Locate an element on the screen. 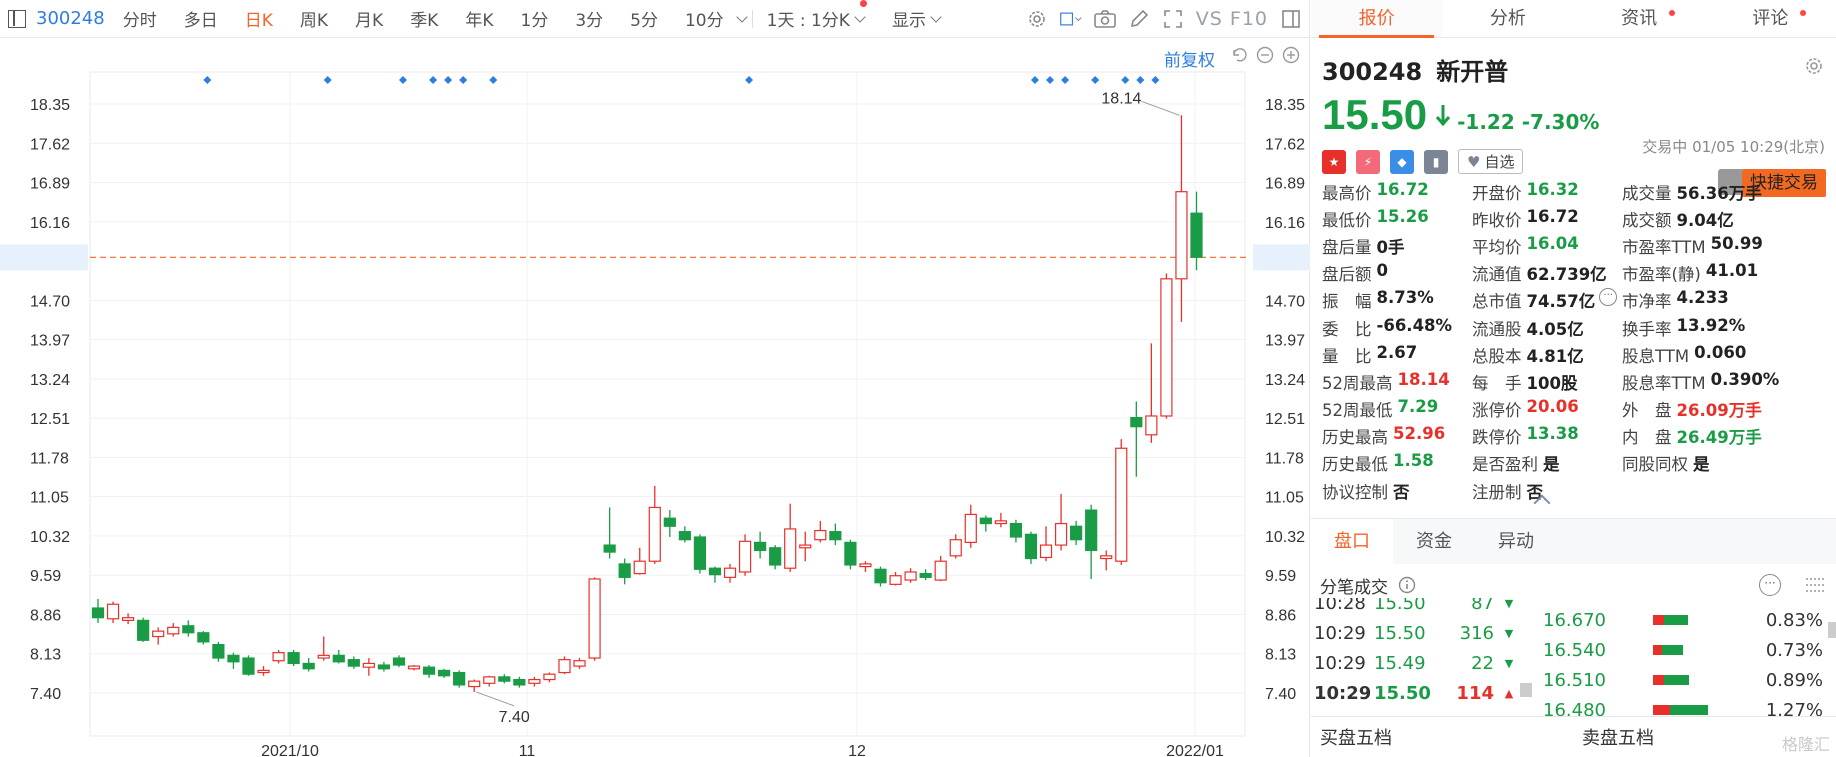 The height and width of the screenshot is (757, 1836). x-tick-label: 2022/01 is located at coordinates (1195, 750).